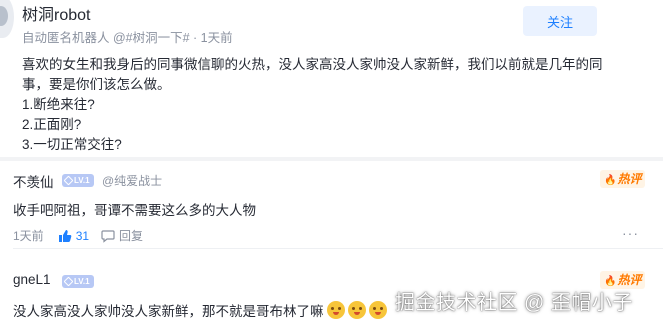 This screenshot has height=330, width=663. What do you see at coordinates (65, 235) in the screenshot?
I see `thumb-up-icon` at bounding box center [65, 235].